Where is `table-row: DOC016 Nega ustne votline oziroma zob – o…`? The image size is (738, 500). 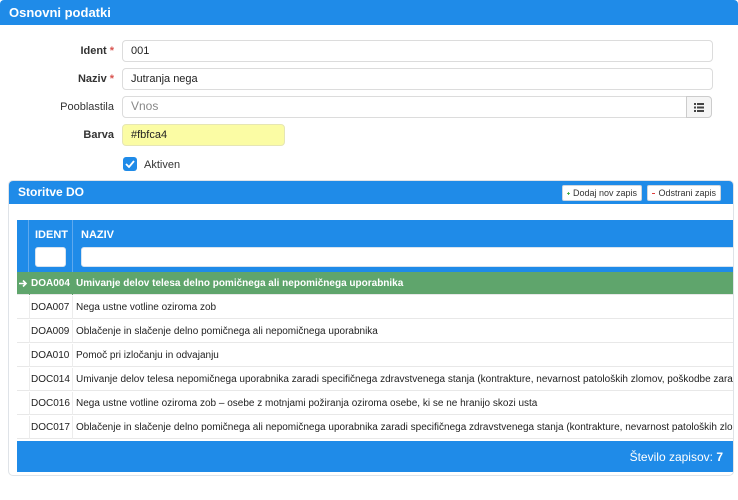
table-row: DOC016 Nega ustne votline oziroma zob – o… is located at coordinates (375, 403).